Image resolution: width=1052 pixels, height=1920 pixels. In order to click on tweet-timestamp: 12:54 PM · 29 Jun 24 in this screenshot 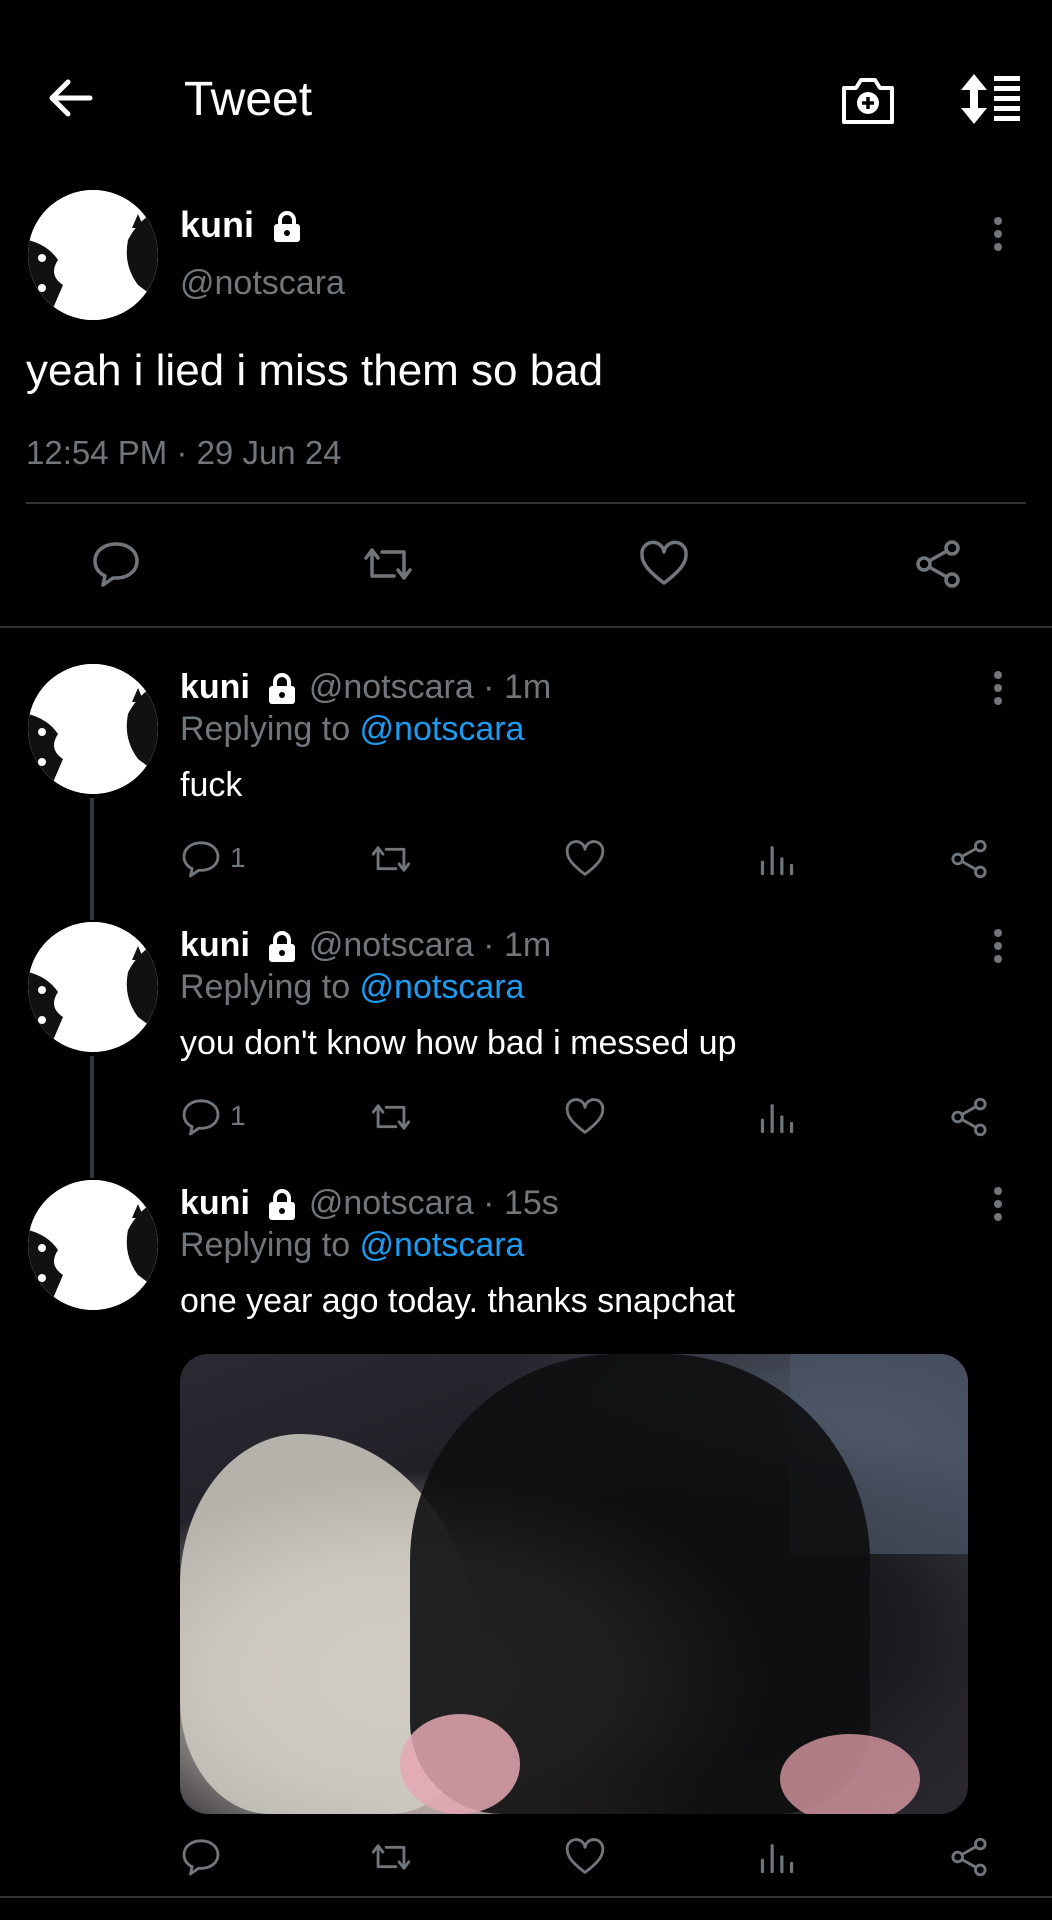, I will do `click(184, 452)`.